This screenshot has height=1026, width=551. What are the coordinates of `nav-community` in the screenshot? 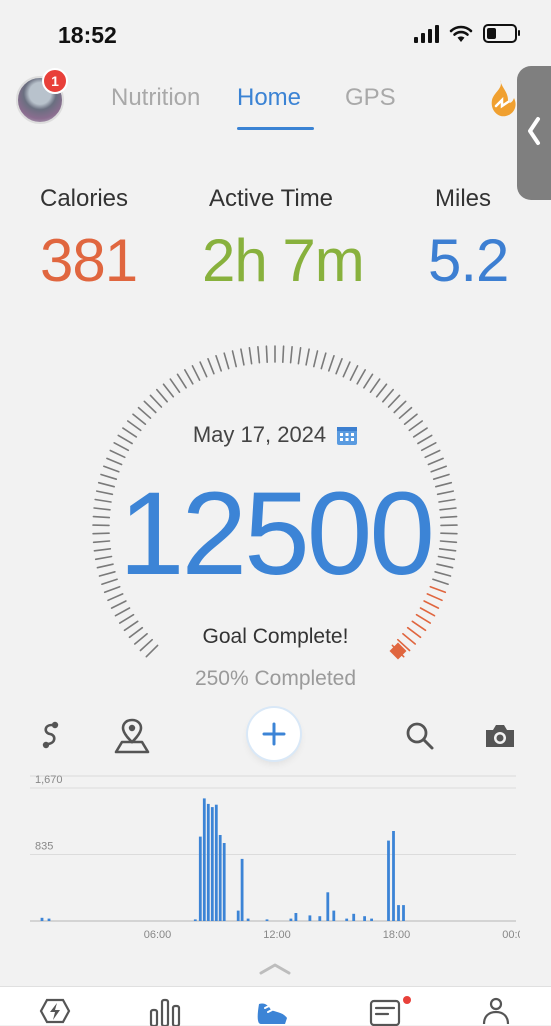 It's located at (496, 1011).